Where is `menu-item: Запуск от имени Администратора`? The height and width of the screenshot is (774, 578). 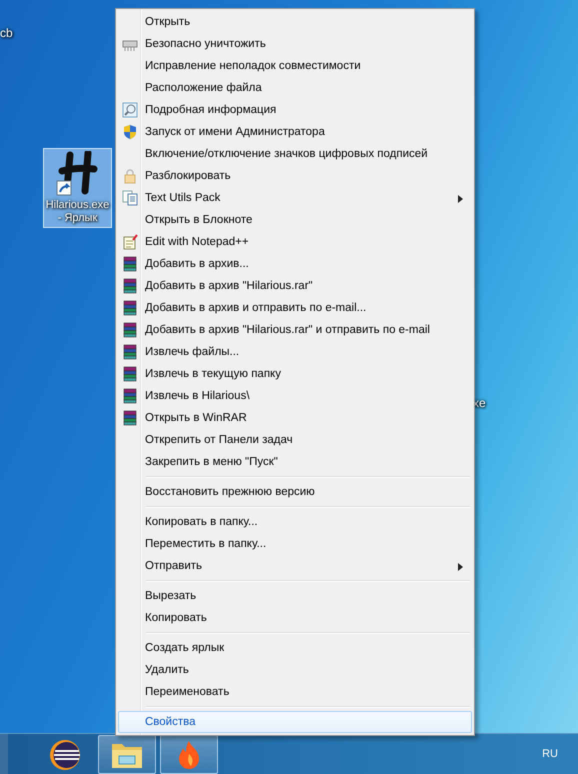 menu-item: Запуск от имени Администратора is located at coordinates (295, 132).